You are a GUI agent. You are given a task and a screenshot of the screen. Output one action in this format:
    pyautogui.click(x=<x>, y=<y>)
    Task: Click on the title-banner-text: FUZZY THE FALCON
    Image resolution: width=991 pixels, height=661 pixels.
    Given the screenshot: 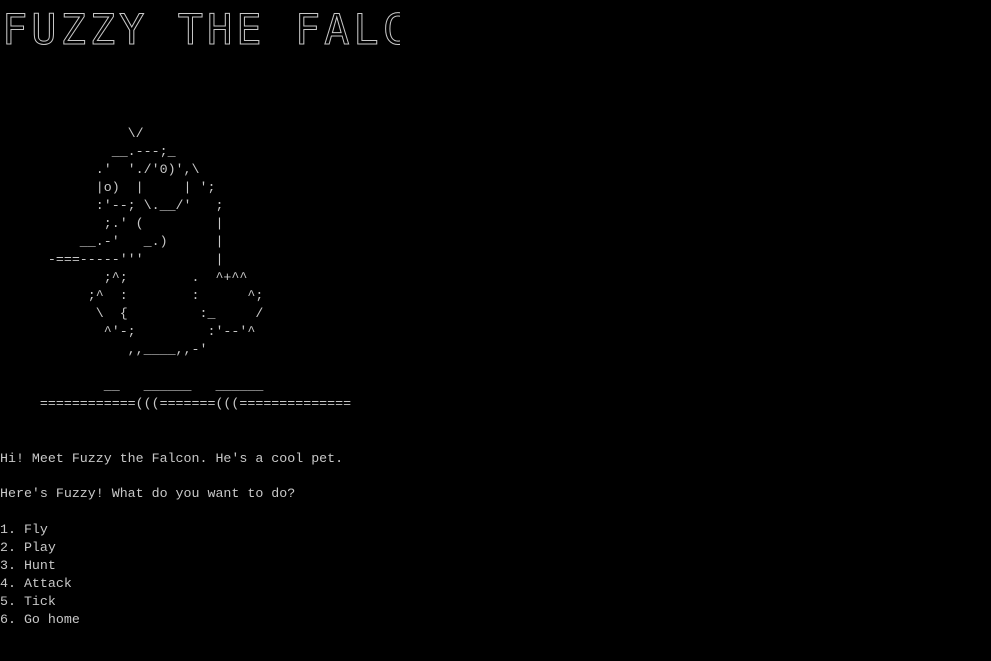 What is the action you would take?
    pyautogui.click(x=201, y=28)
    